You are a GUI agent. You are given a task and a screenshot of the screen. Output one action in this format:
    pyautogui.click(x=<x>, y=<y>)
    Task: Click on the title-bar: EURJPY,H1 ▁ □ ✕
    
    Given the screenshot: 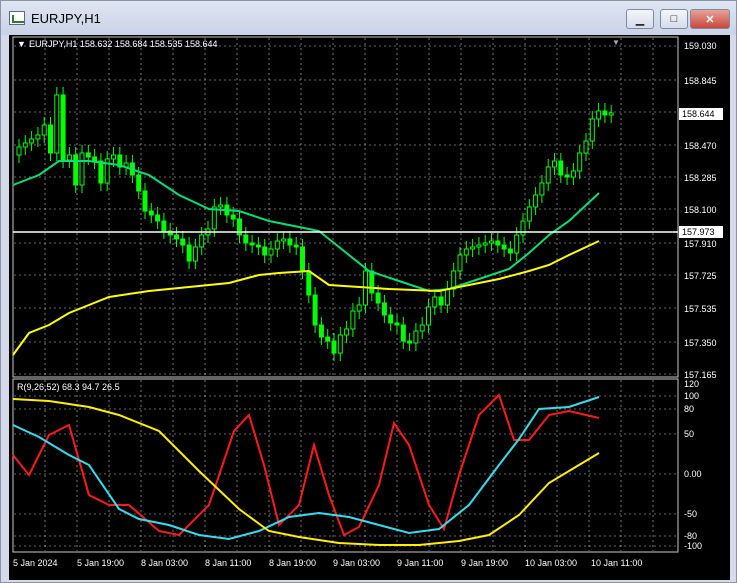 What is the action you would take?
    pyautogui.click(x=368, y=18)
    